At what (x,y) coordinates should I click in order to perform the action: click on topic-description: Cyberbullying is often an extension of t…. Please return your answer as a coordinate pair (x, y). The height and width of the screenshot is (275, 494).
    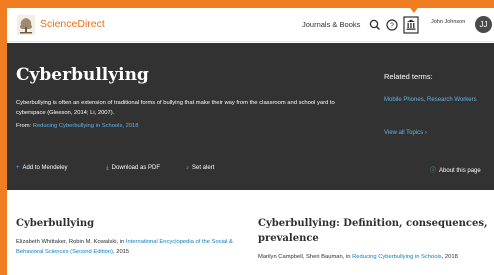
    Looking at the image, I should click on (175, 108).